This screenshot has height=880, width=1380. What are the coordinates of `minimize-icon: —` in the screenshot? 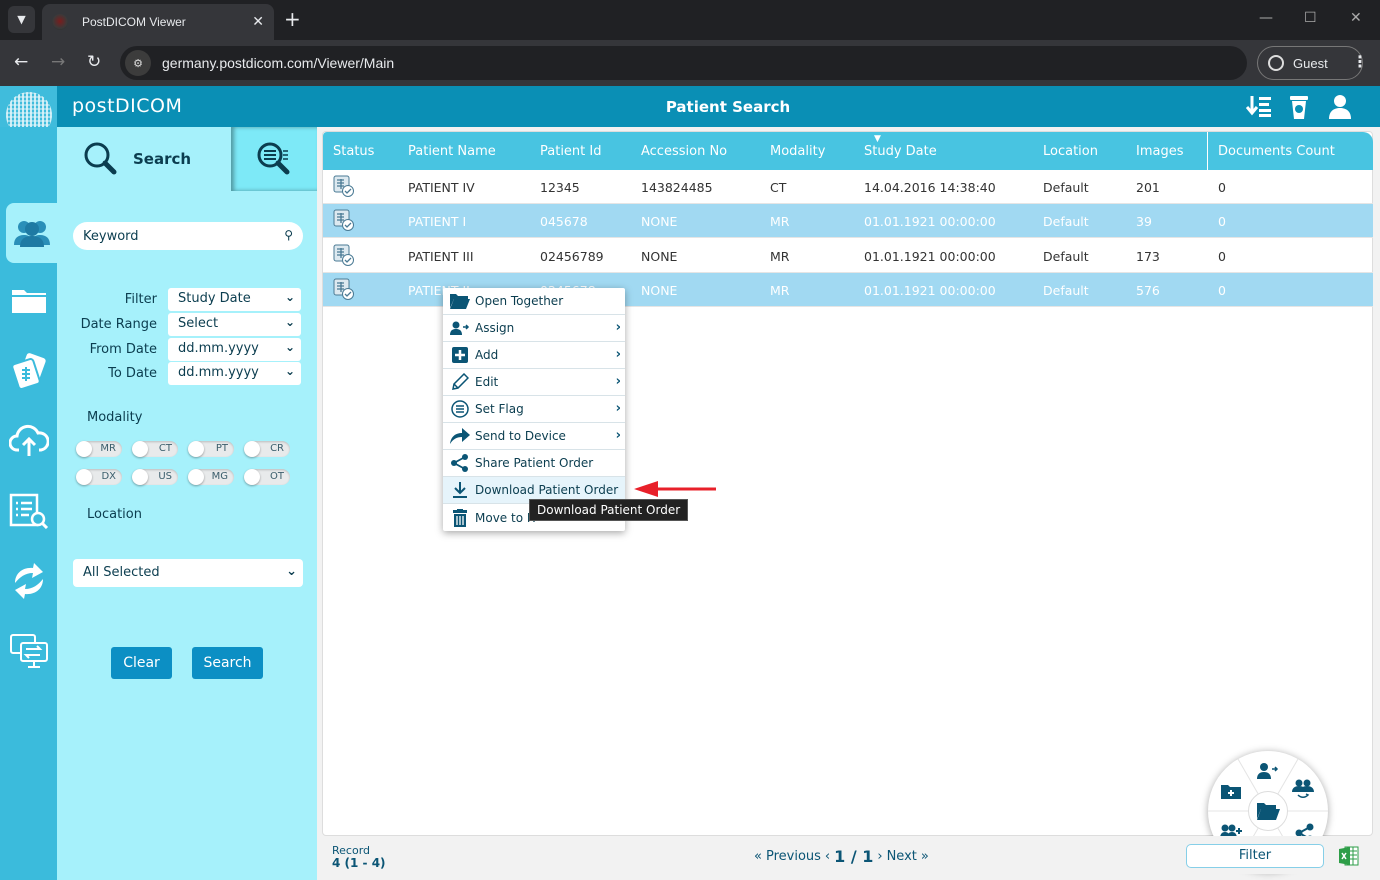 It's located at (1266, 18).